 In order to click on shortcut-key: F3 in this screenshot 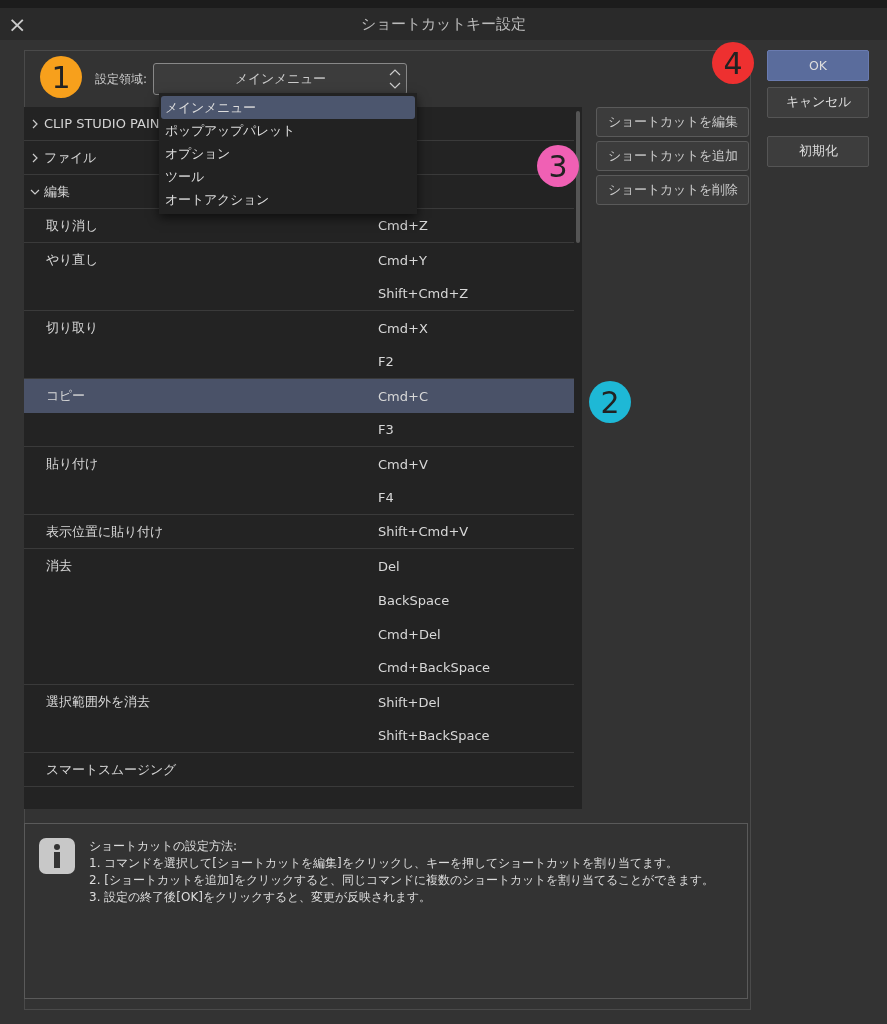, I will do `click(386, 429)`.